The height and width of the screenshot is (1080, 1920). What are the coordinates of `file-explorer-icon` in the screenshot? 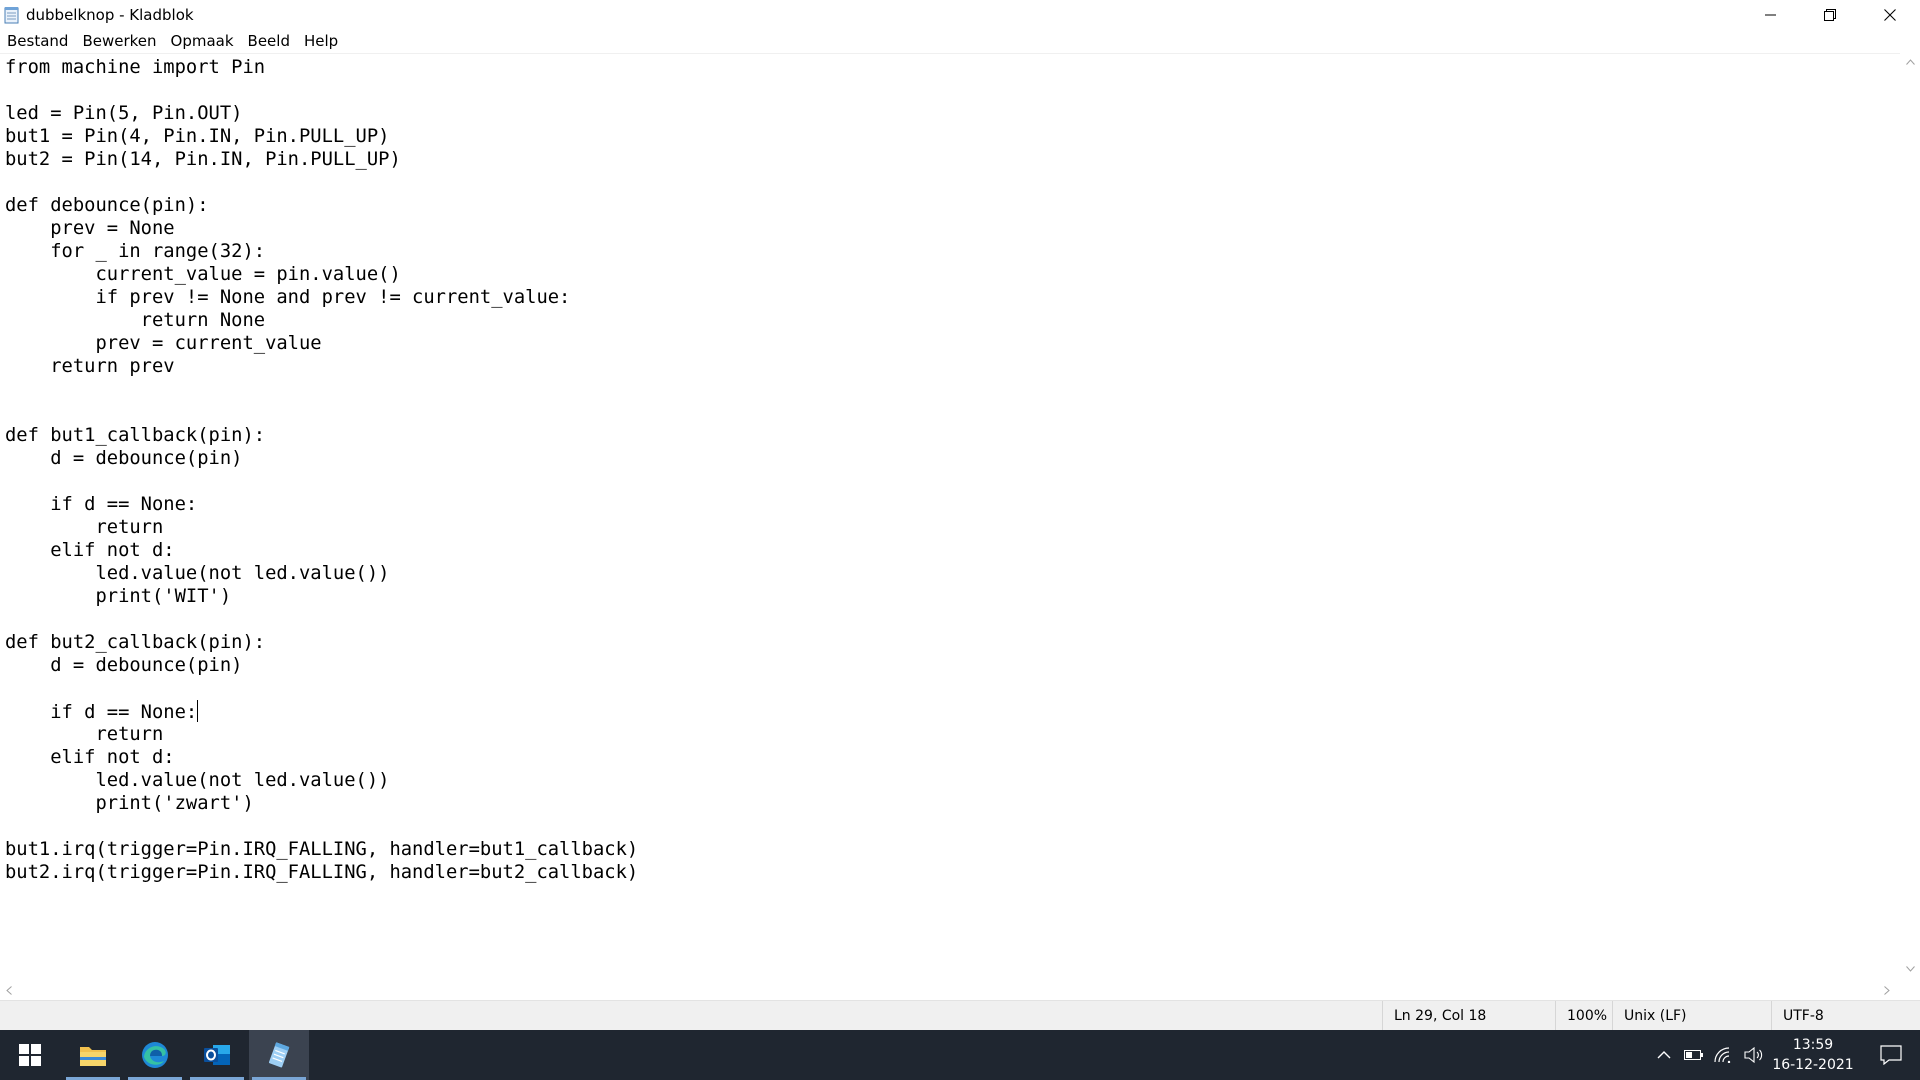 It's located at (93, 1056).